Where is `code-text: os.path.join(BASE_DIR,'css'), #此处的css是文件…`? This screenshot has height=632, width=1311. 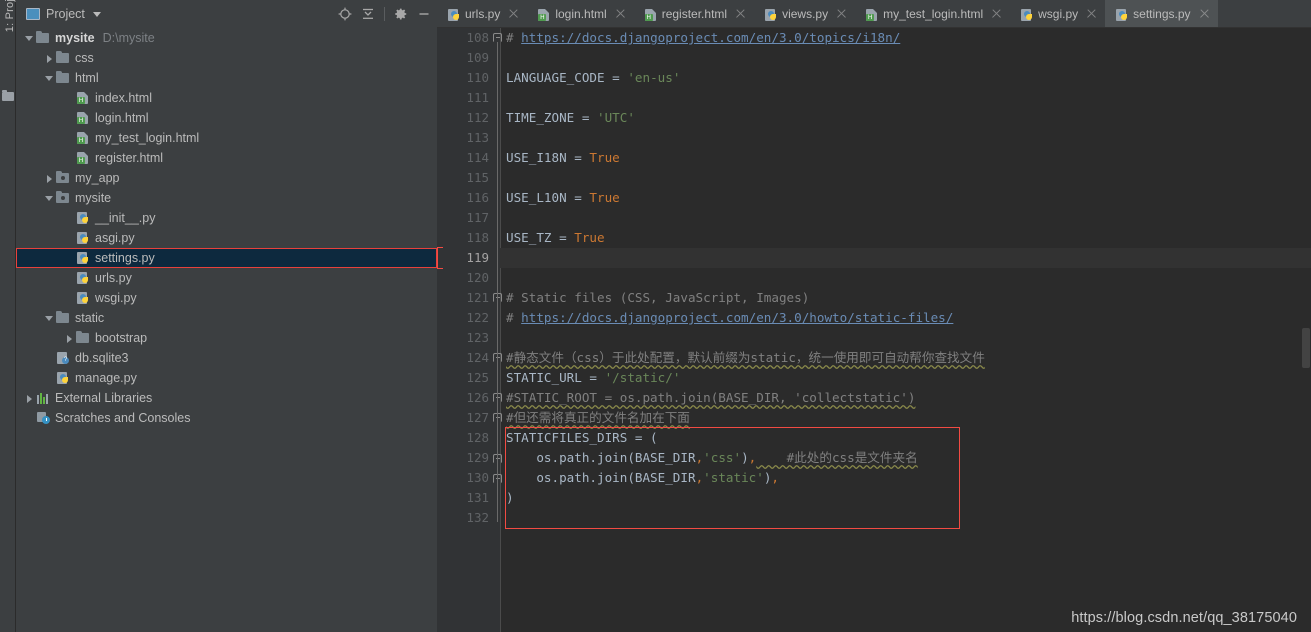 code-text: os.path.join(BASE_DIR,'css'), #此处的css是文件… is located at coordinates (908, 458).